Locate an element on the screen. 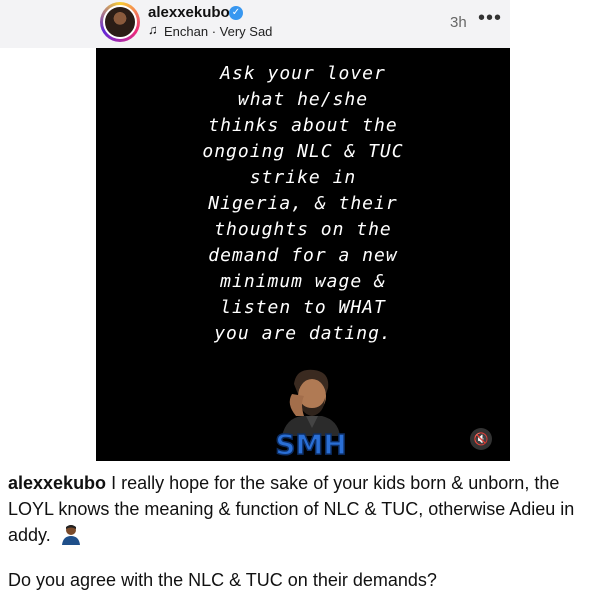  post-text-line: what he/she is located at coordinates (303, 99).